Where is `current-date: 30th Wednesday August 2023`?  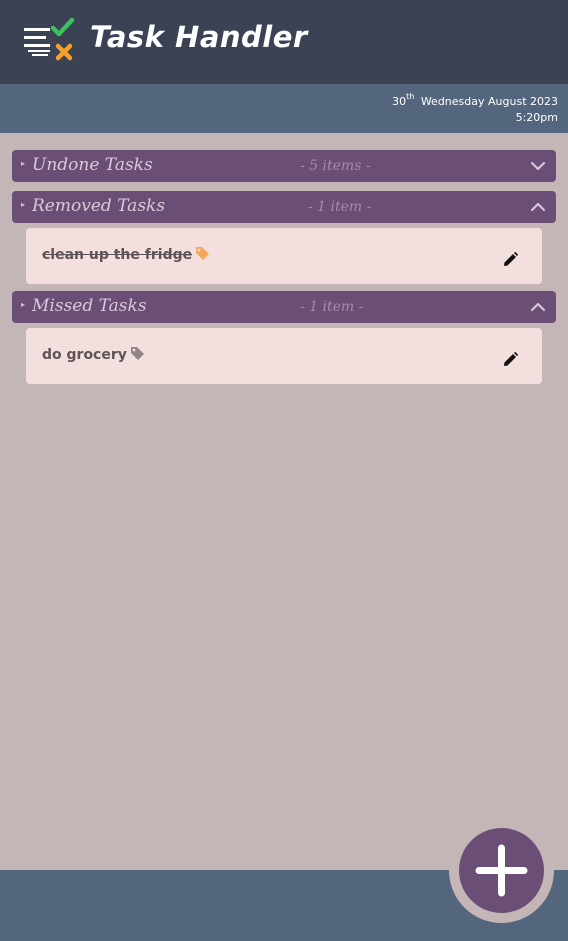 current-date: 30th Wednesday August 2023 is located at coordinates (475, 100).